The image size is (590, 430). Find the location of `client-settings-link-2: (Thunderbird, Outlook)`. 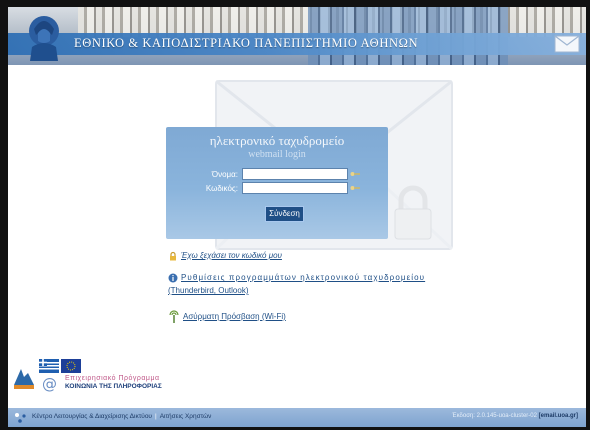

client-settings-link-2: (Thunderbird, Outlook) is located at coordinates (208, 290).